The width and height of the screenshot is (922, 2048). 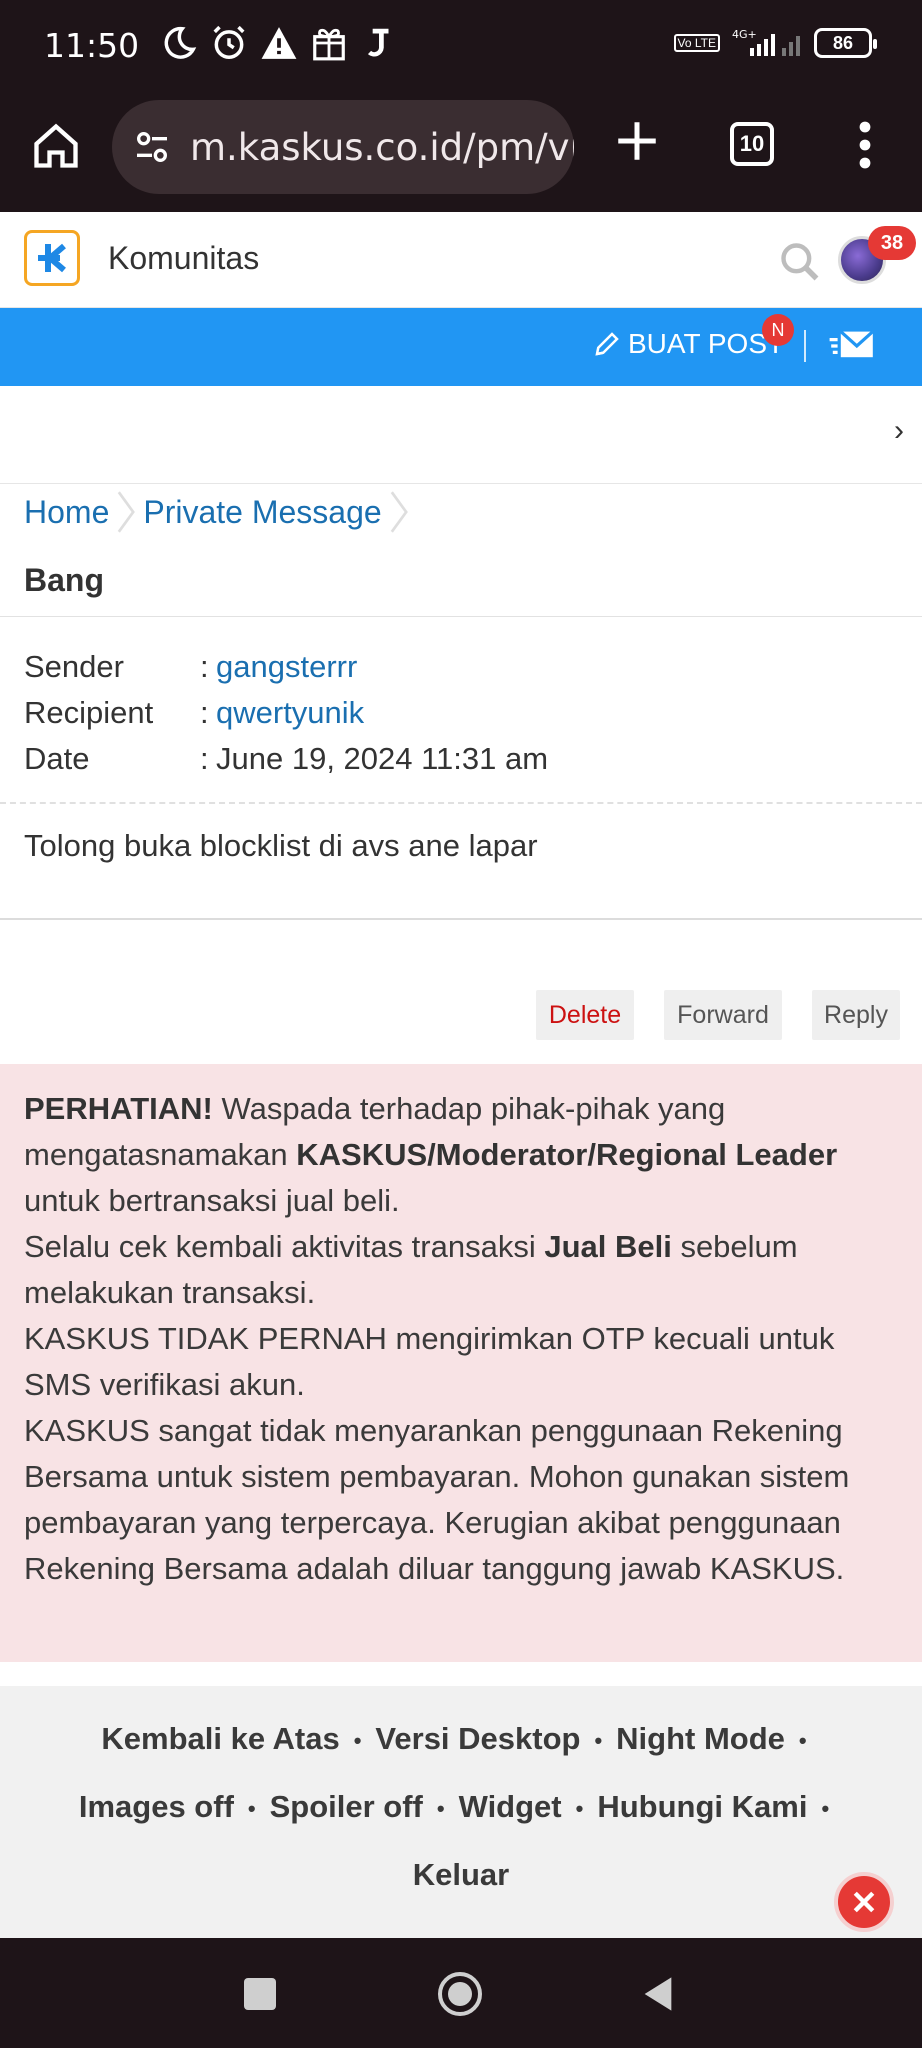 What do you see at coordinates (180, 42) in the screenshot?
I see `moon-icon` at bounding box center [180, 42].